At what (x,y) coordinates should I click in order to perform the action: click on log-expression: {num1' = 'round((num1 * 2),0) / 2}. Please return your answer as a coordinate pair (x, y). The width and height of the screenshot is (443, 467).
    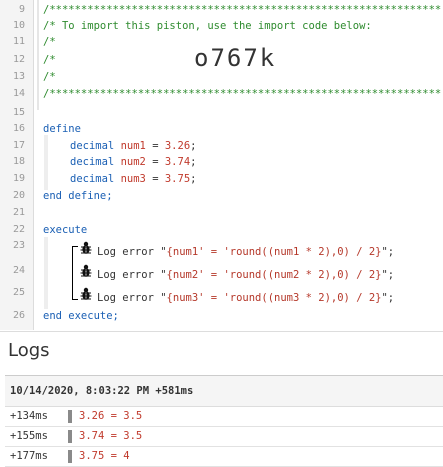
    Looking at the image, I should click on (274, 252).